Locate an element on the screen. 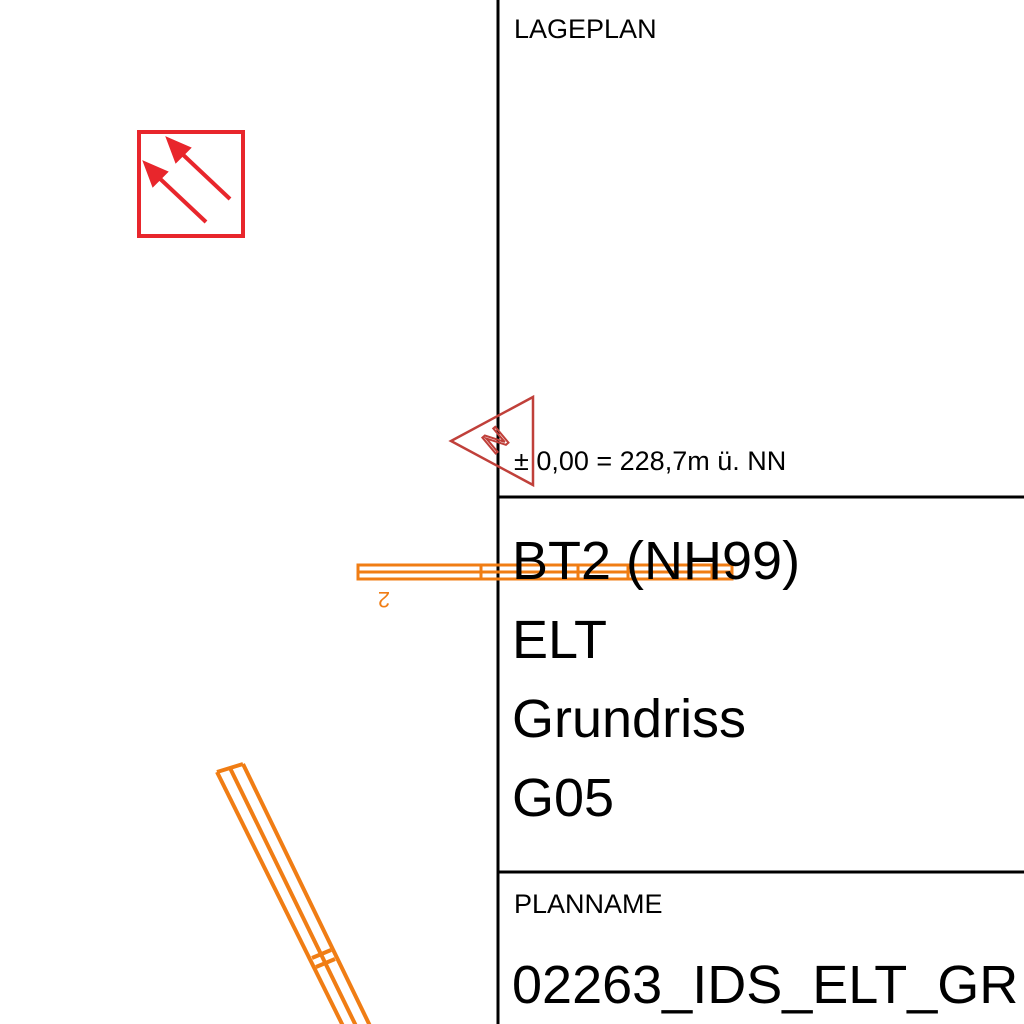 The width and height of the screenshot is (1024, 1024). level-note: ± 0,00 = 228,7m ü. NN is located at coordinates (650, 461).